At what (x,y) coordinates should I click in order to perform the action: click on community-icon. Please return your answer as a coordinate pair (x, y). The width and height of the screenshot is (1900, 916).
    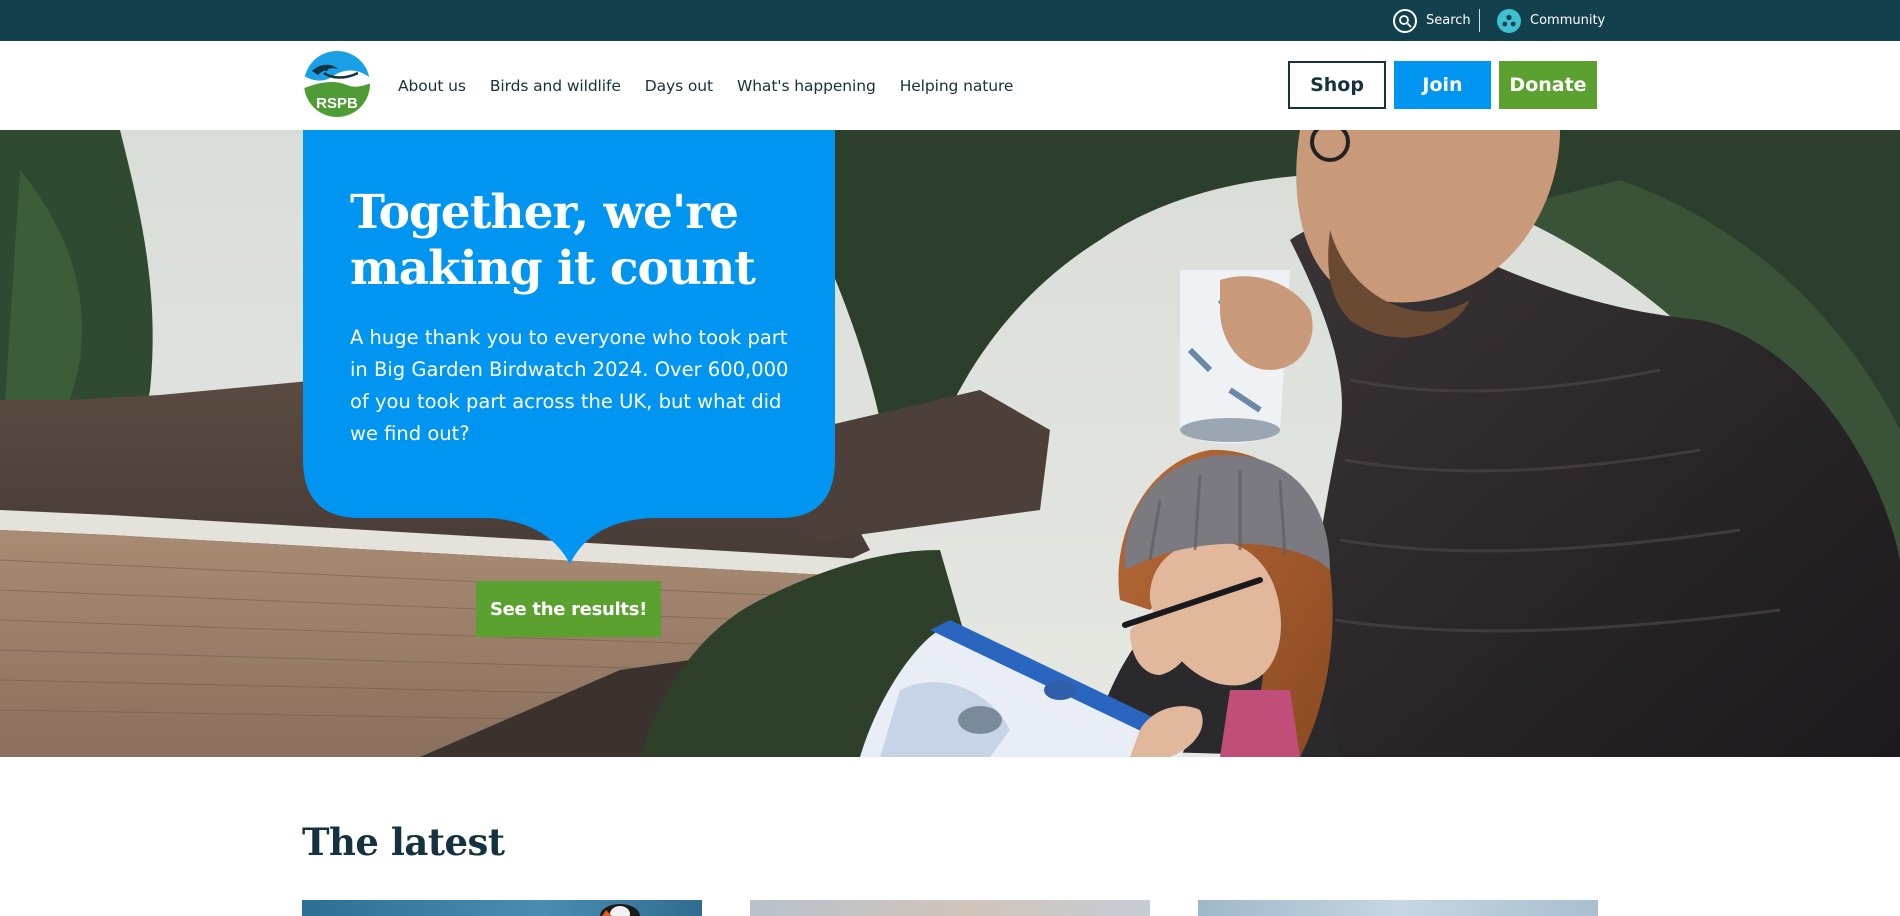
    Looking at the image, I should click on (1509, 20).